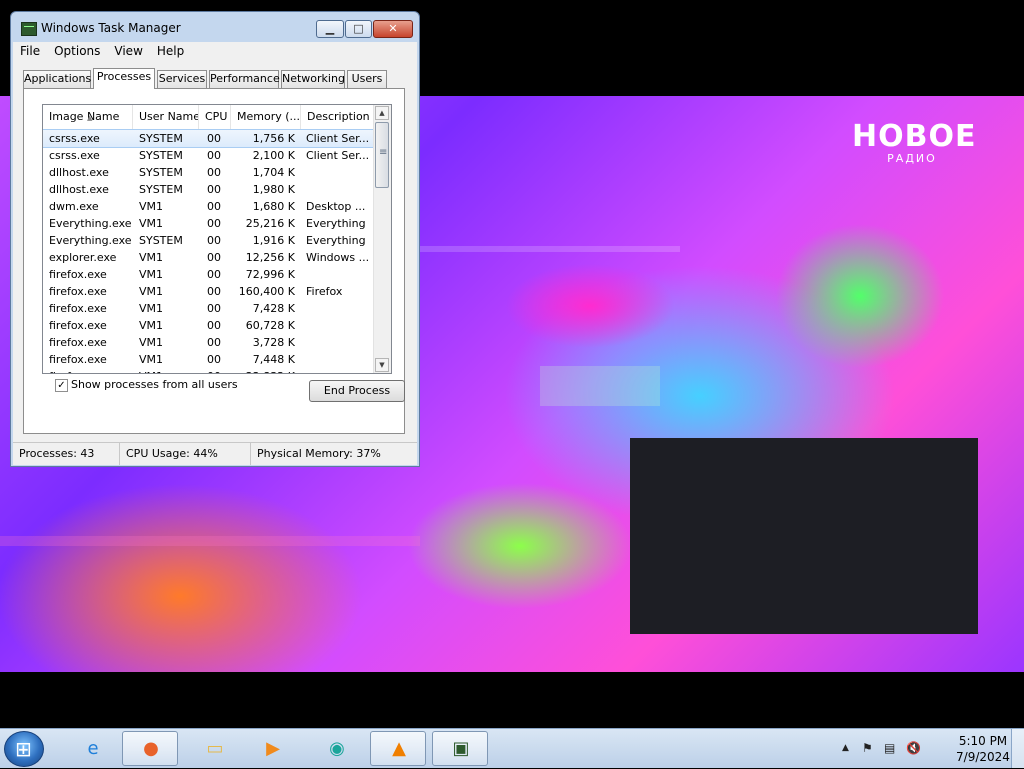 The width and height of the screenshot is (1024, 769). I want to click on cell-image-name: csrss.exe, so click(74, 155).